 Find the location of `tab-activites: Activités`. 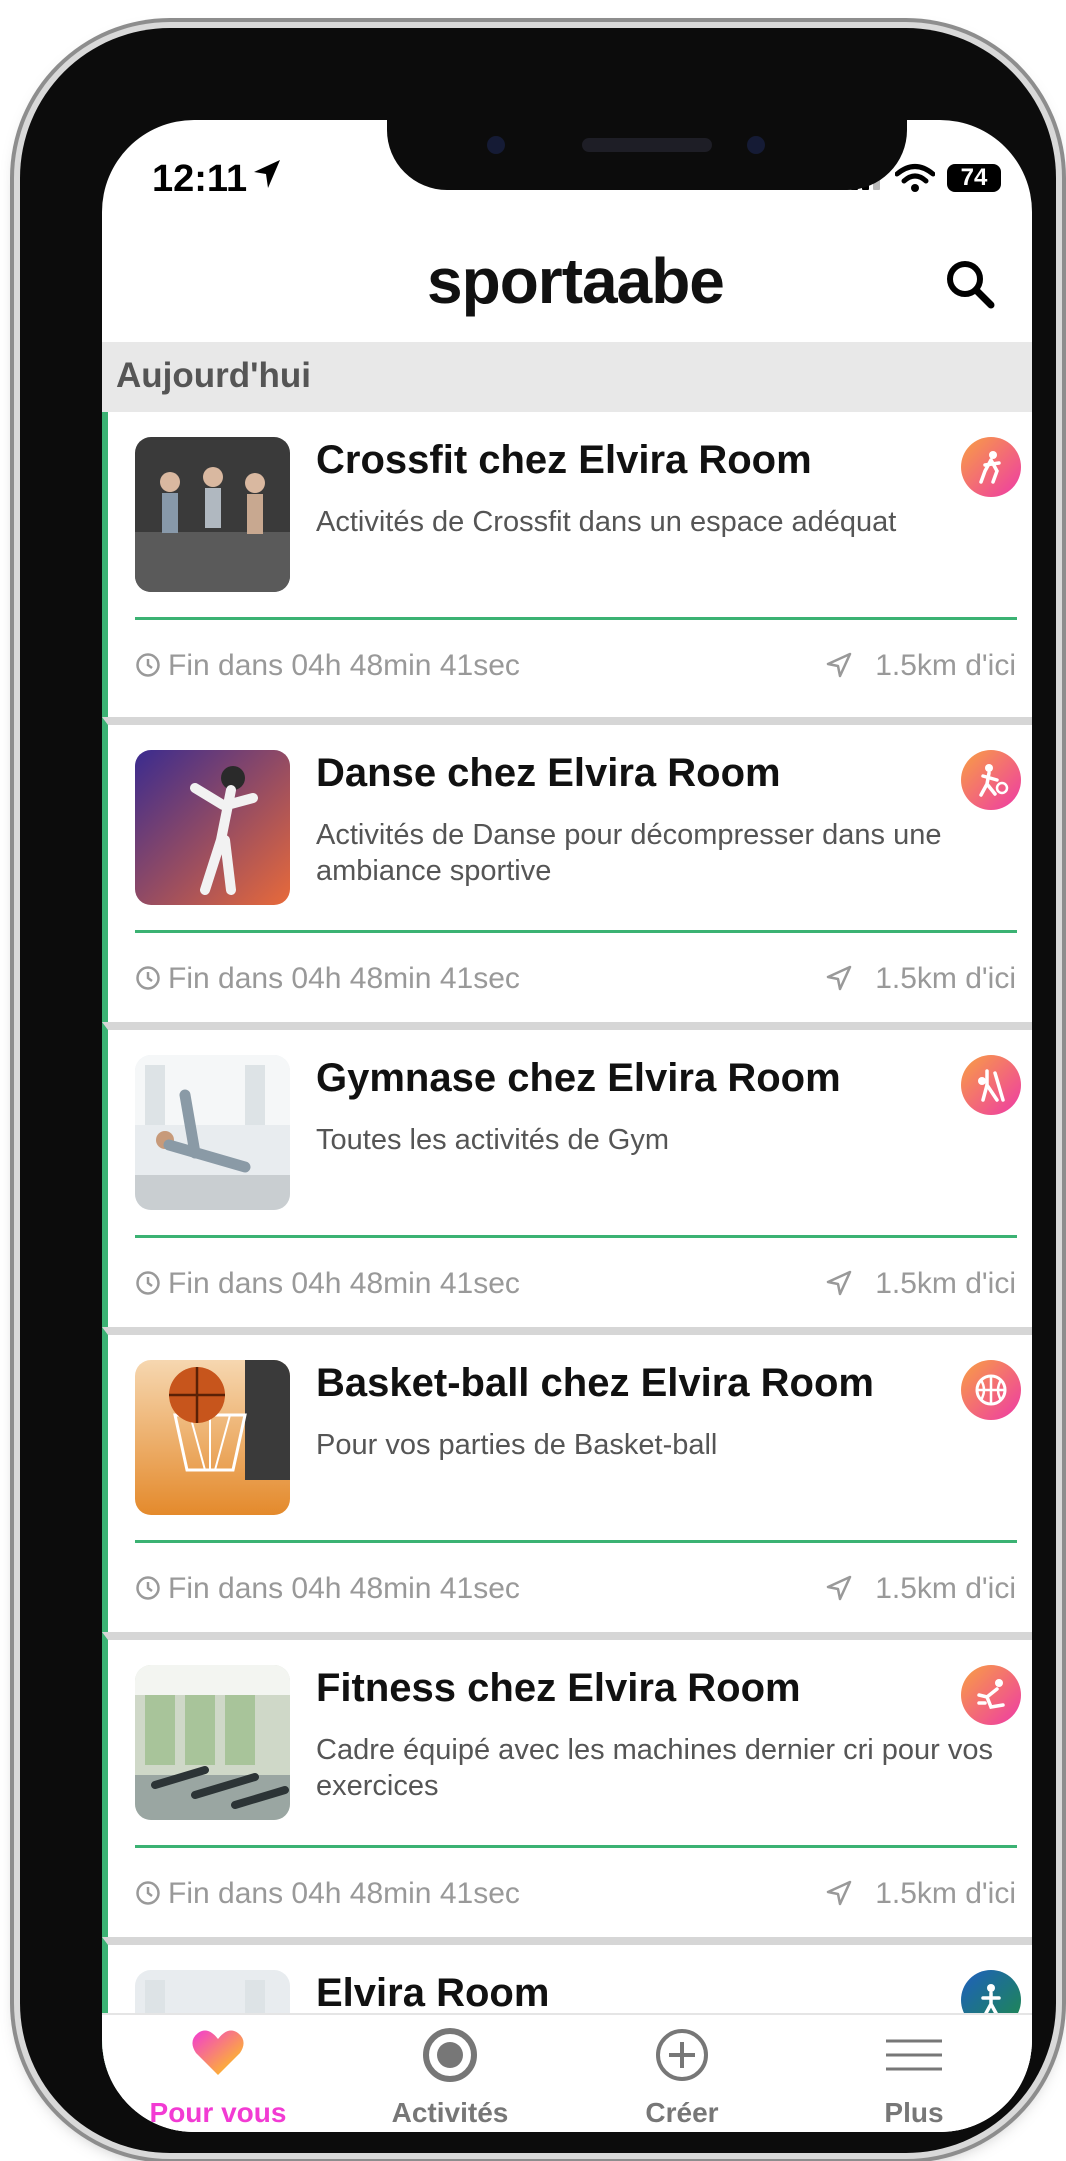

tab-activites: Activités is located at coordinates (450, 2073).